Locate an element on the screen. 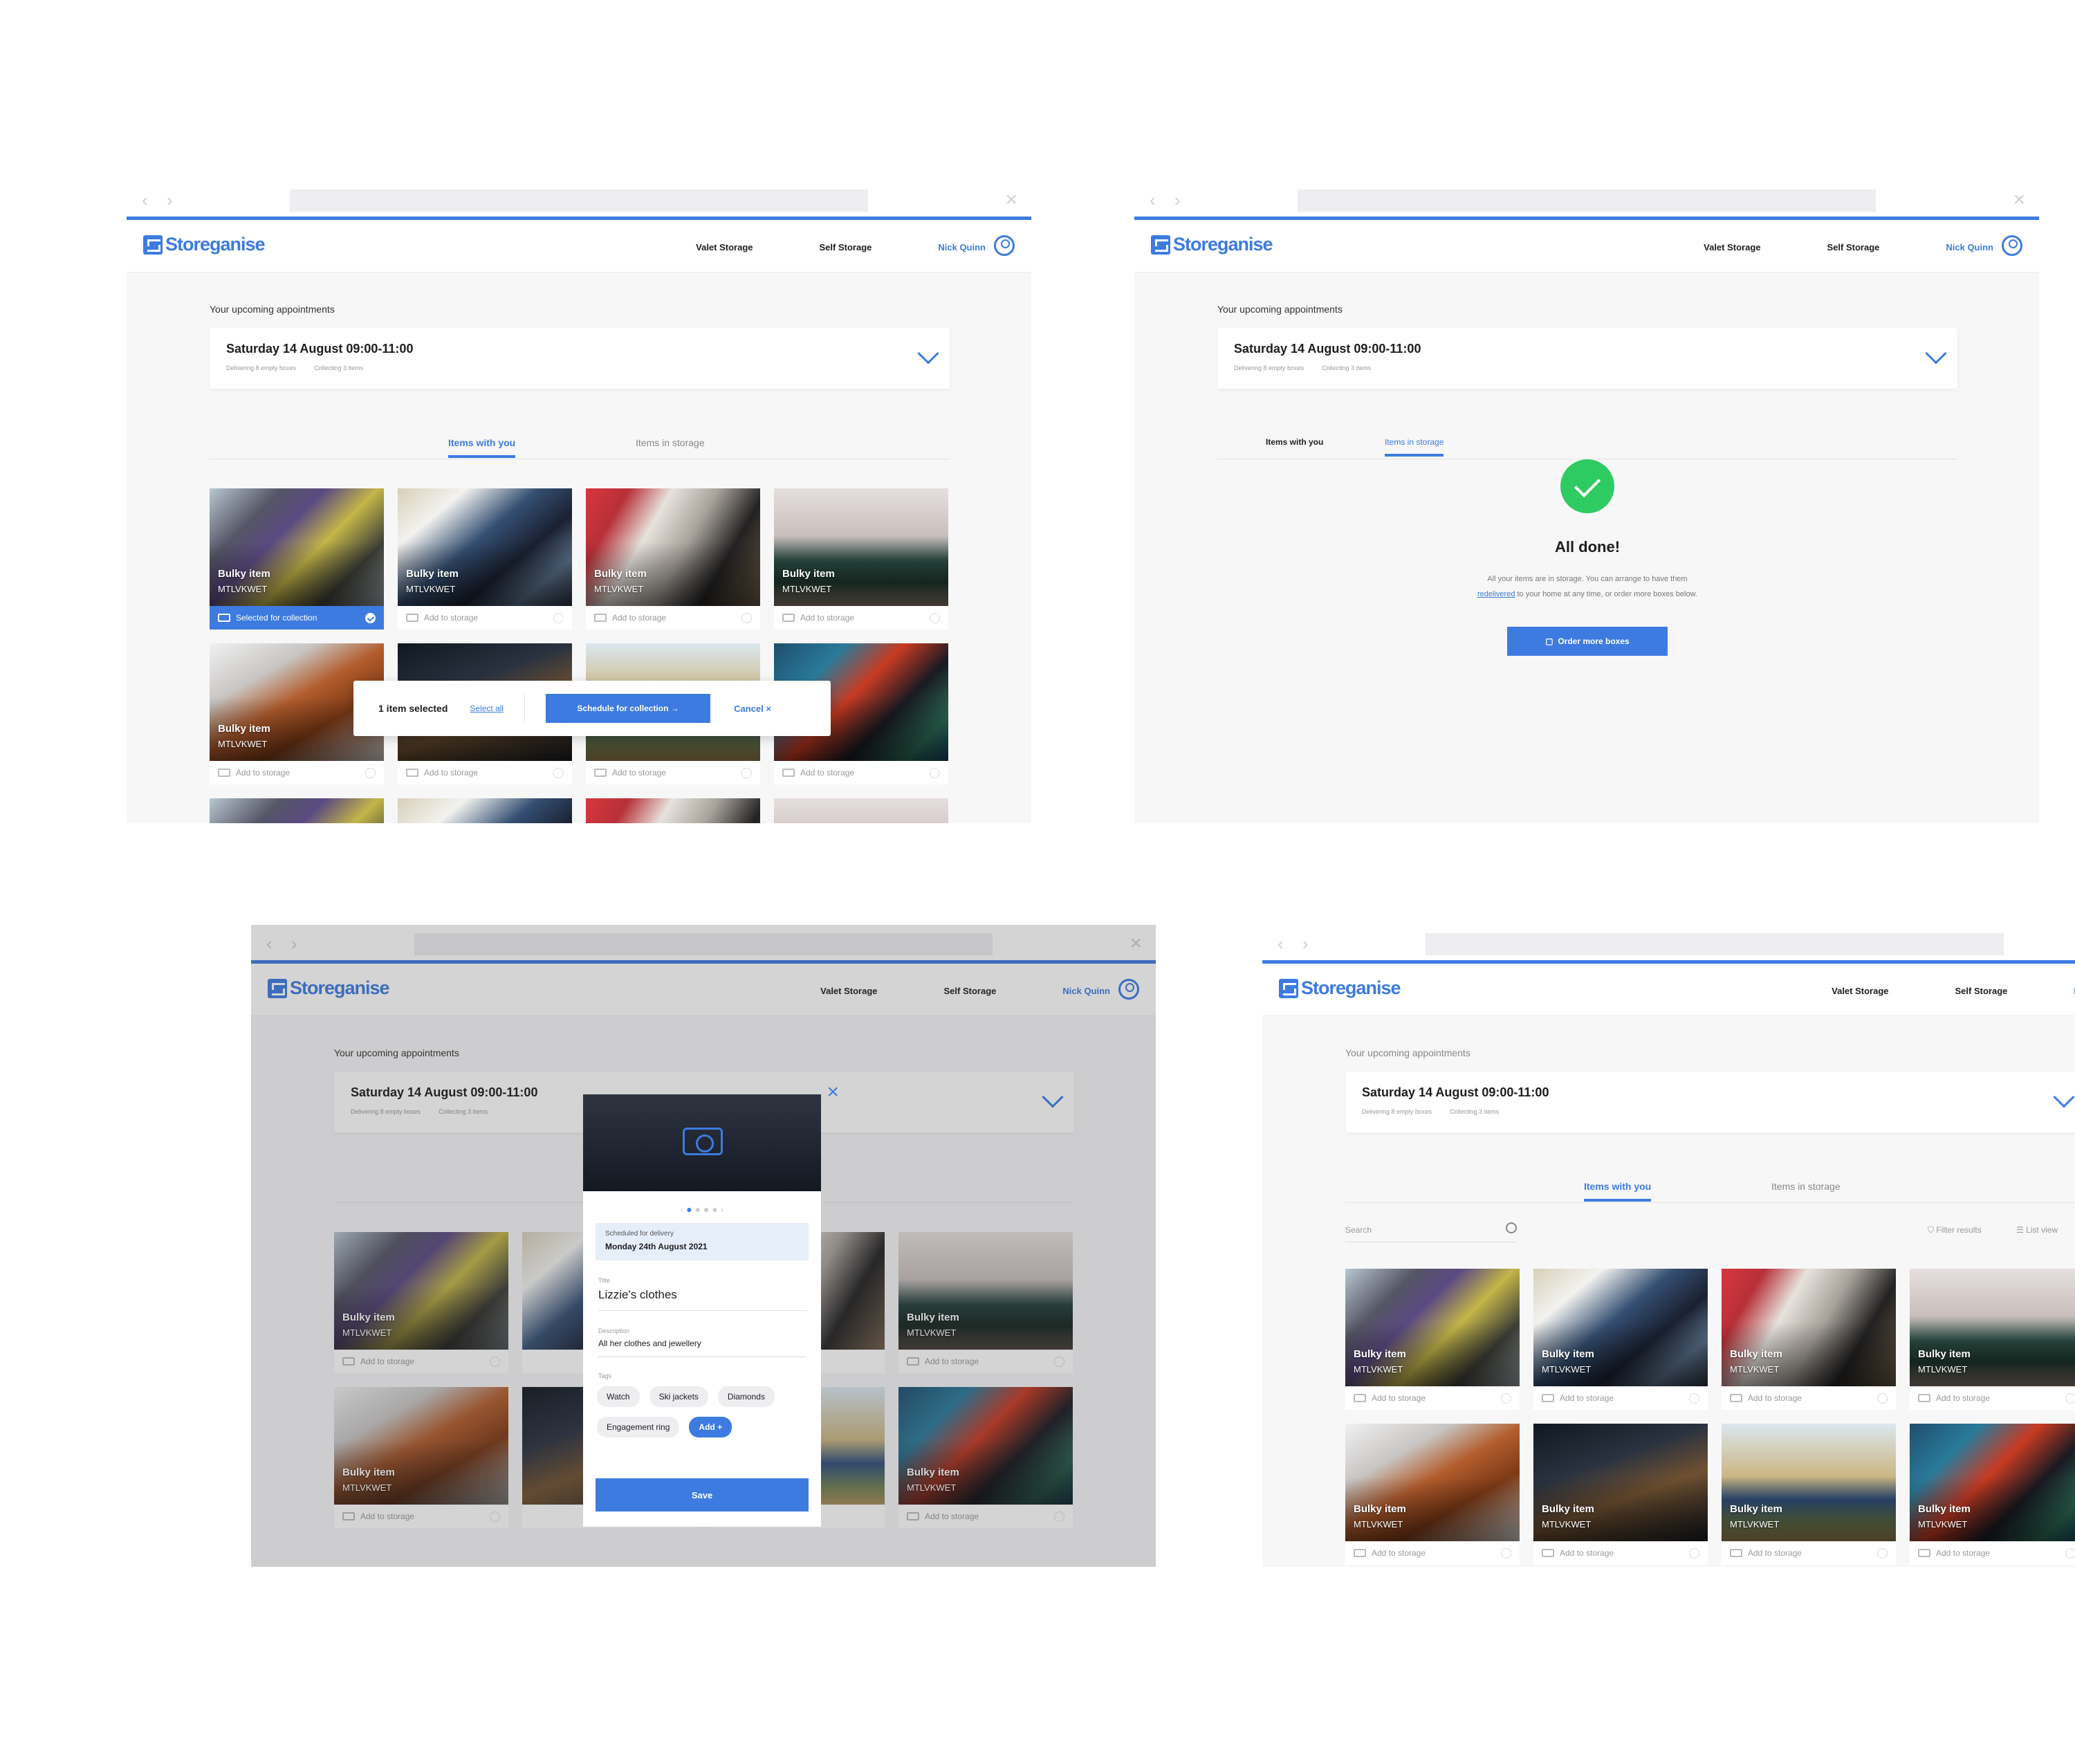 This screenshot has height=1764, width=2075. section-label: Your upcoming appointments is located at coordinates (1280, 309).